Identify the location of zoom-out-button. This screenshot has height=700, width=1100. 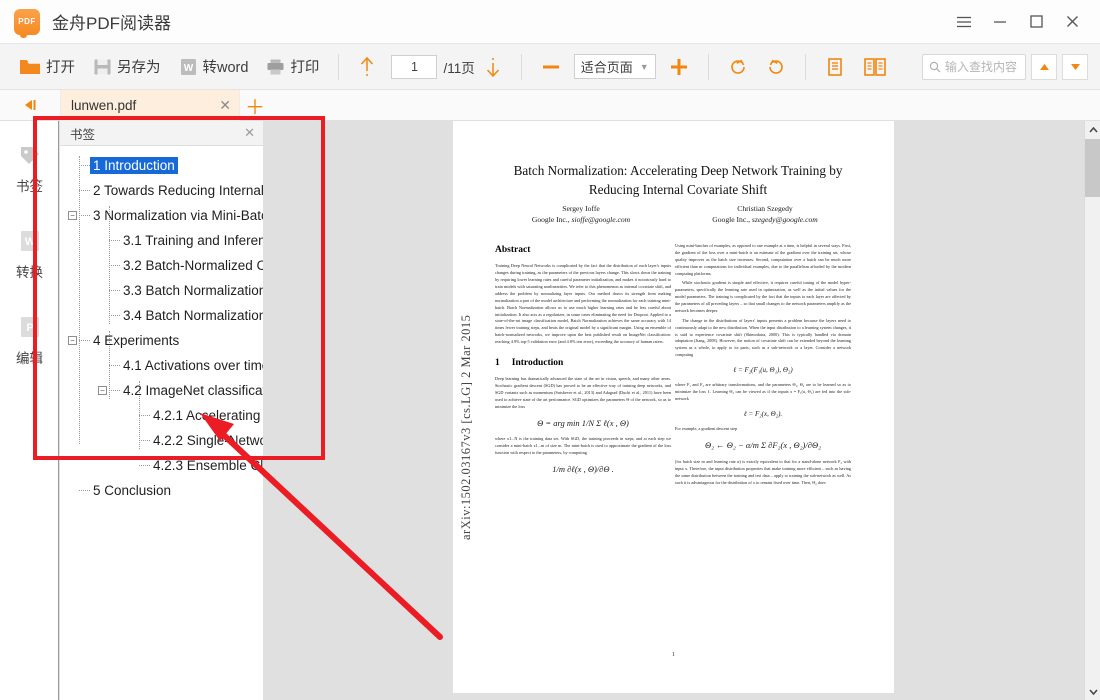
(551, 67).